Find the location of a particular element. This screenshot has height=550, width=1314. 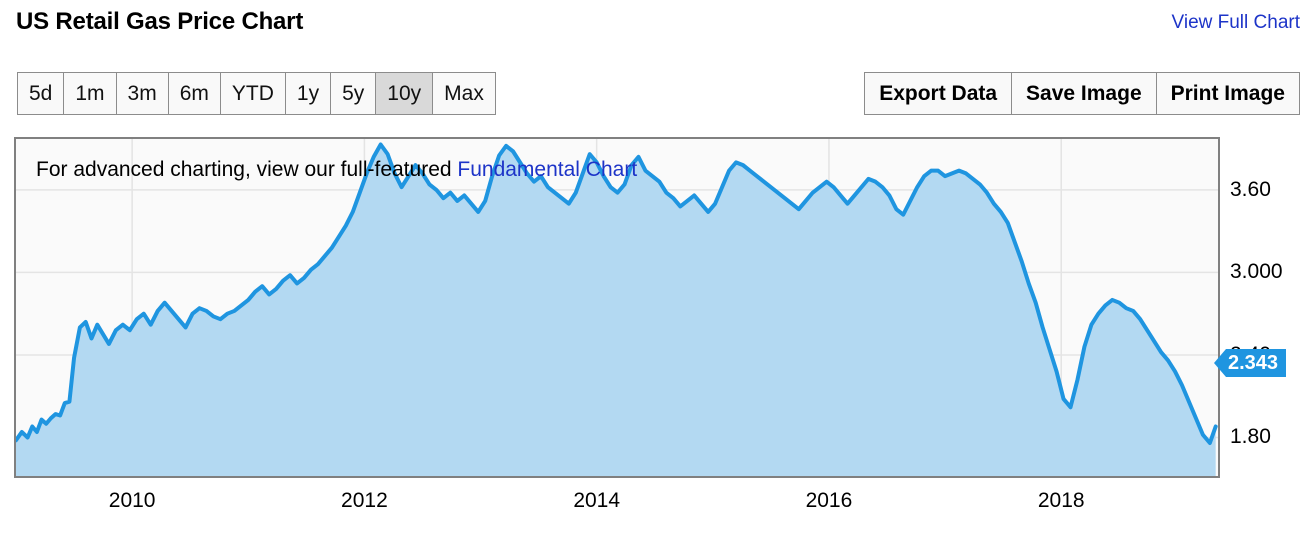

x-tick-label: 2014 is located at coordinates (597, 500).